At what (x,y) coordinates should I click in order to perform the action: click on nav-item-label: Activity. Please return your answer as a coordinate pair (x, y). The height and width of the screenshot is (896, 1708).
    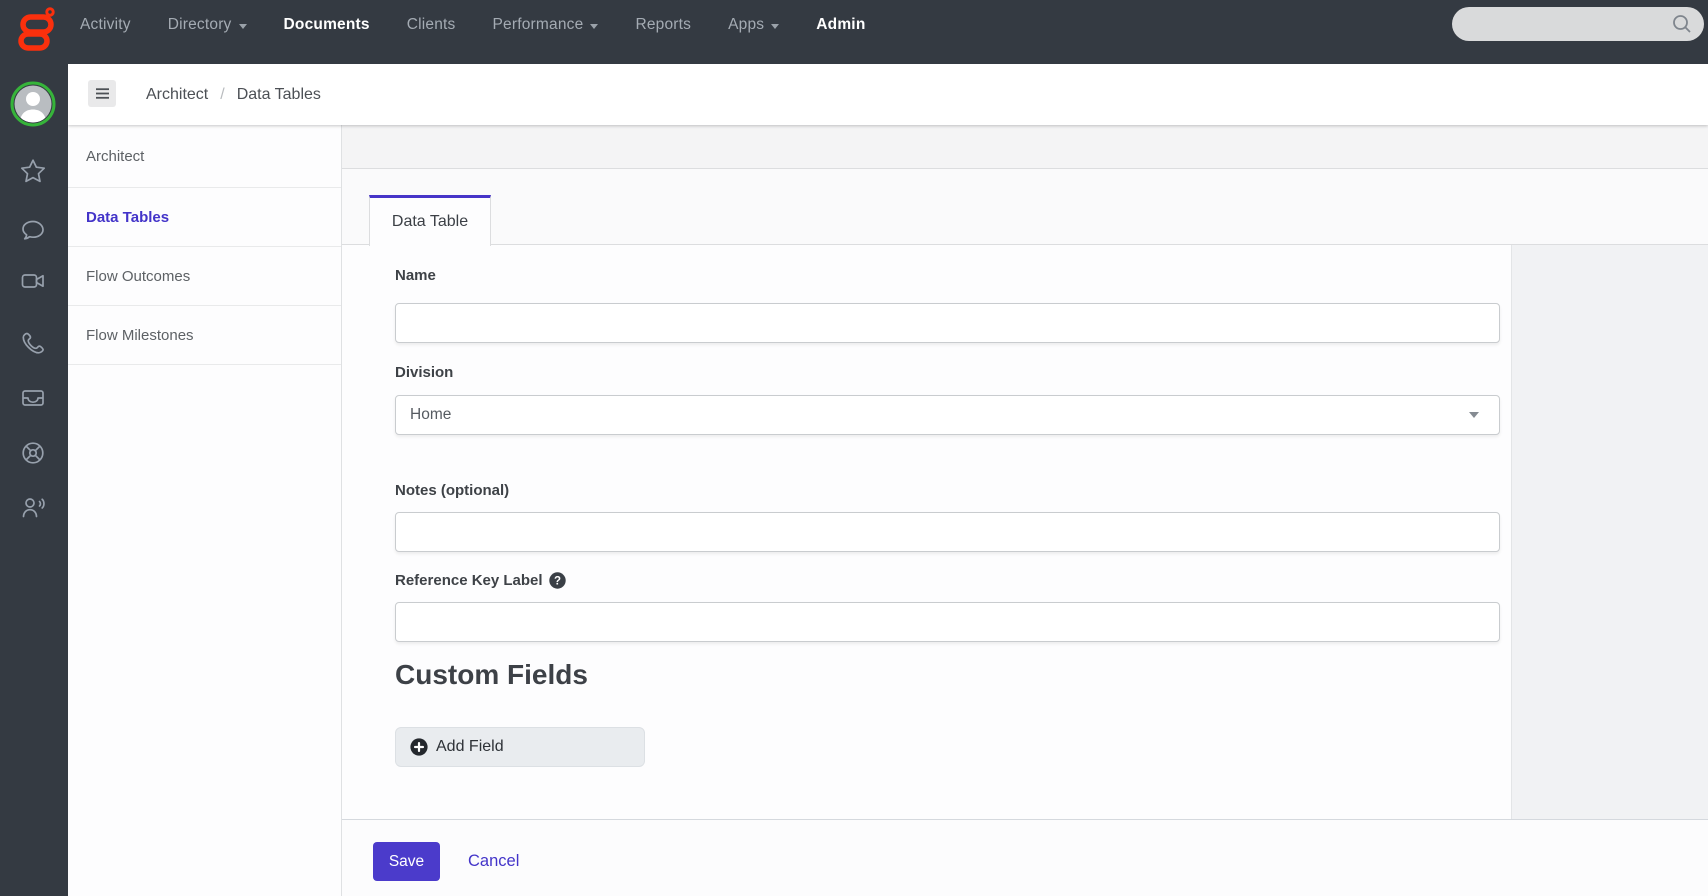
    Looking at the image, I should click on (105, 24).